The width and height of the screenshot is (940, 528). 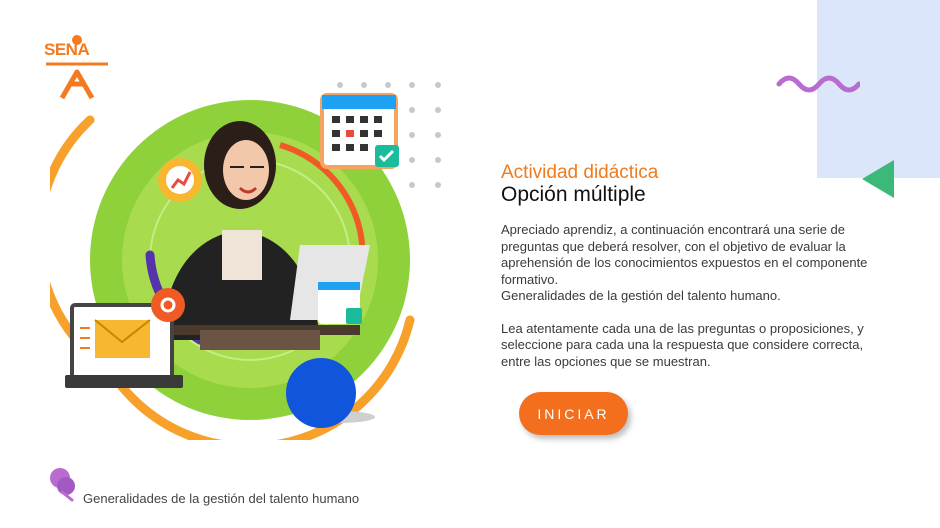 I want to click on start-button: INICIAR, so click(x=573, y=413).